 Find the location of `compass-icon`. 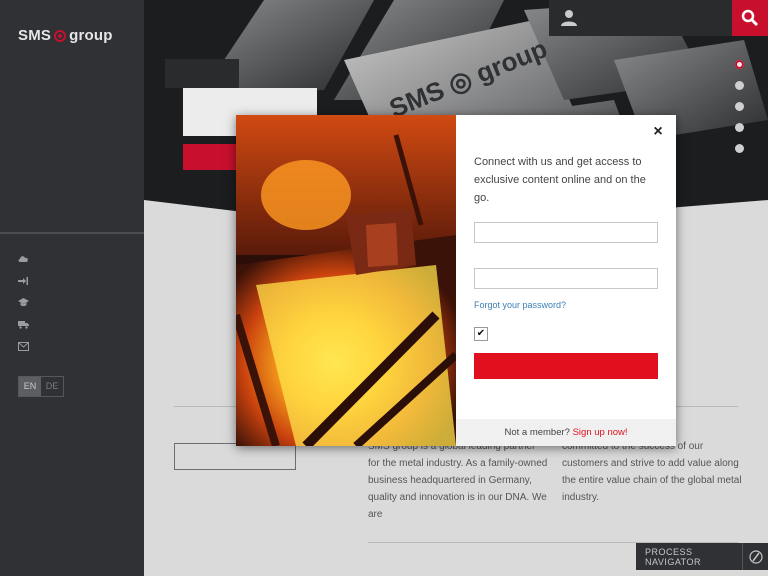

compass-icon is located at coordinates (755, 556).